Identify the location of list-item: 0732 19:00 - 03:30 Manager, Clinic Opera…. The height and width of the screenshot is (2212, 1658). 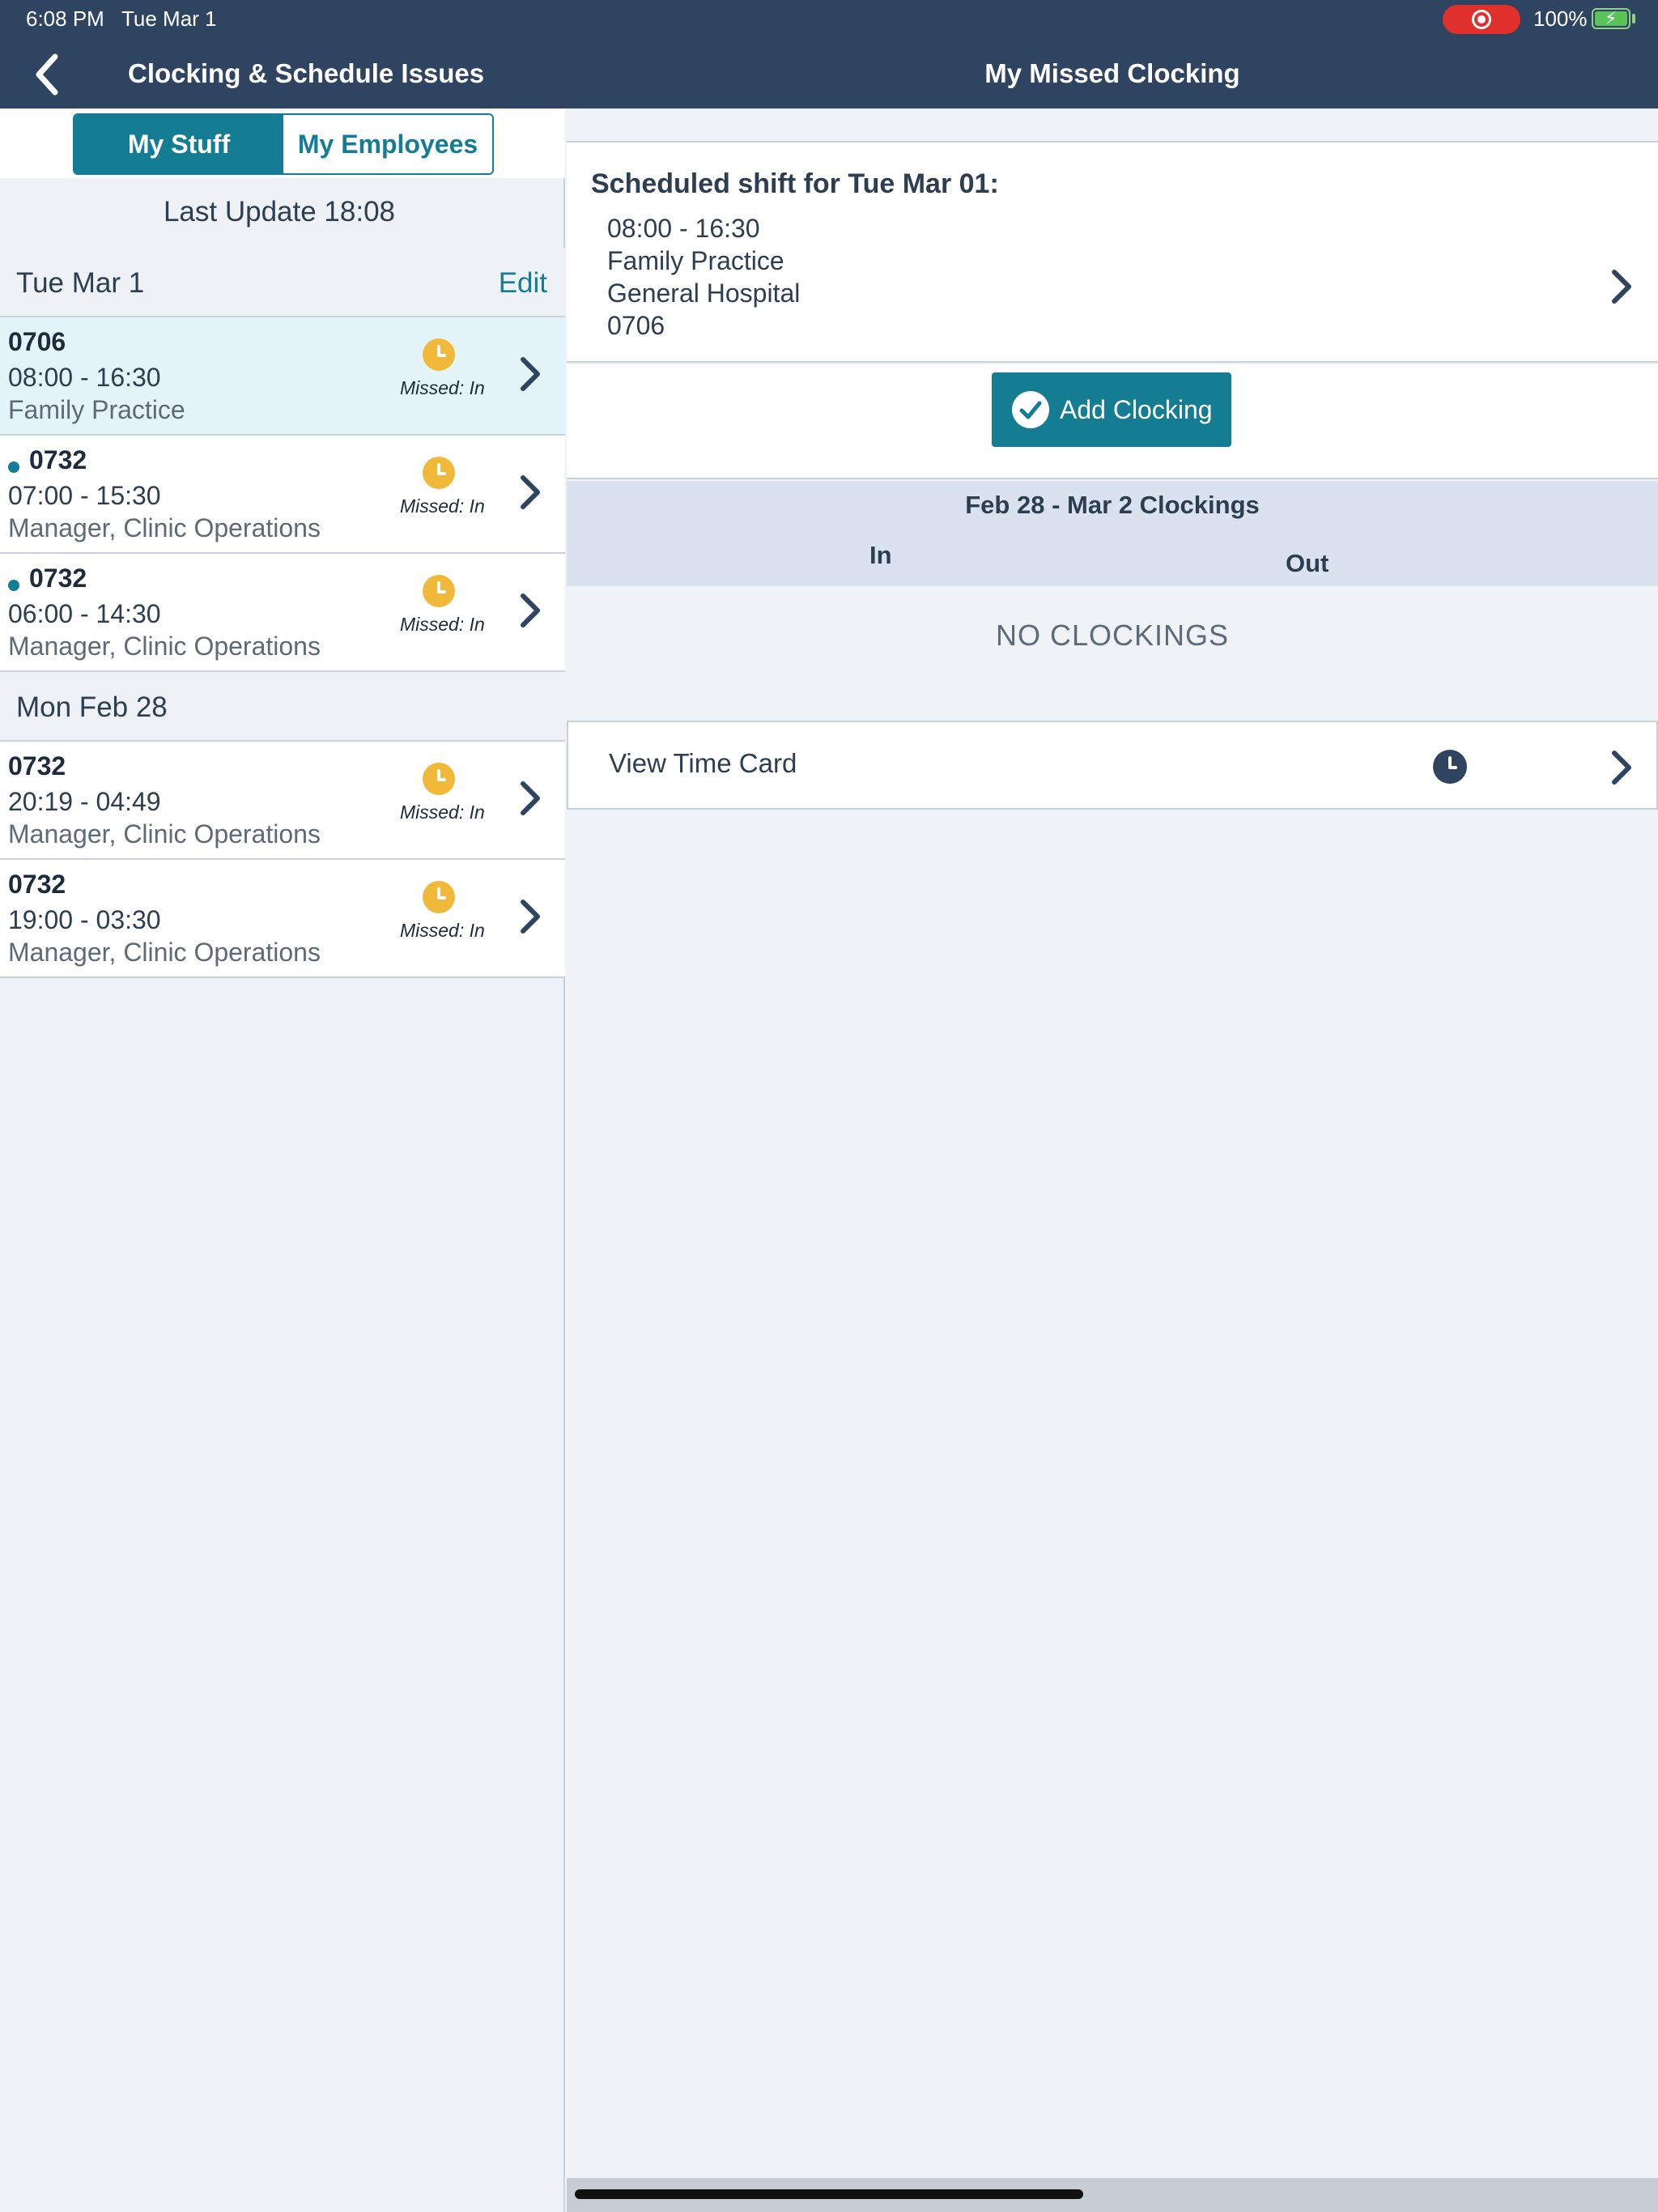
(282, 919).